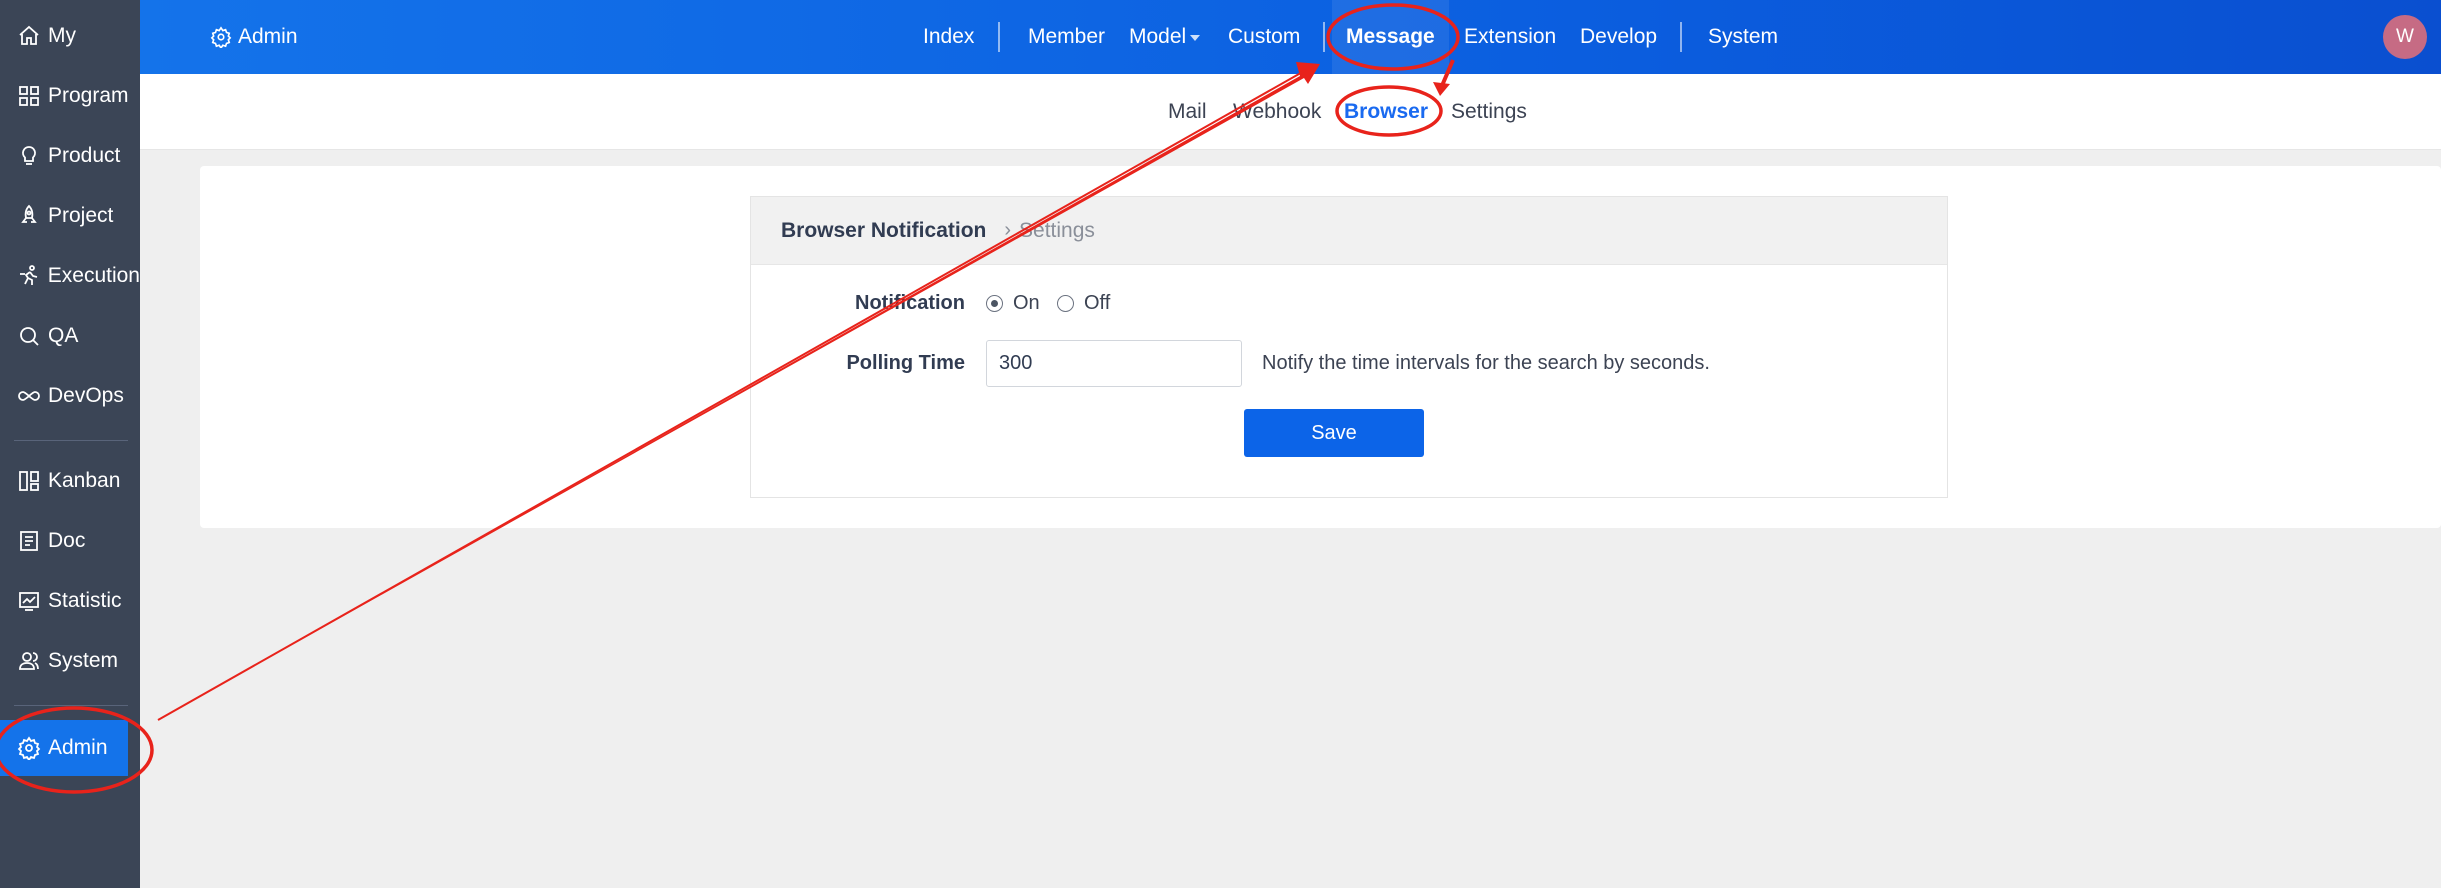  I want to click on sidebar-item-label: Program, so click(88, 95).